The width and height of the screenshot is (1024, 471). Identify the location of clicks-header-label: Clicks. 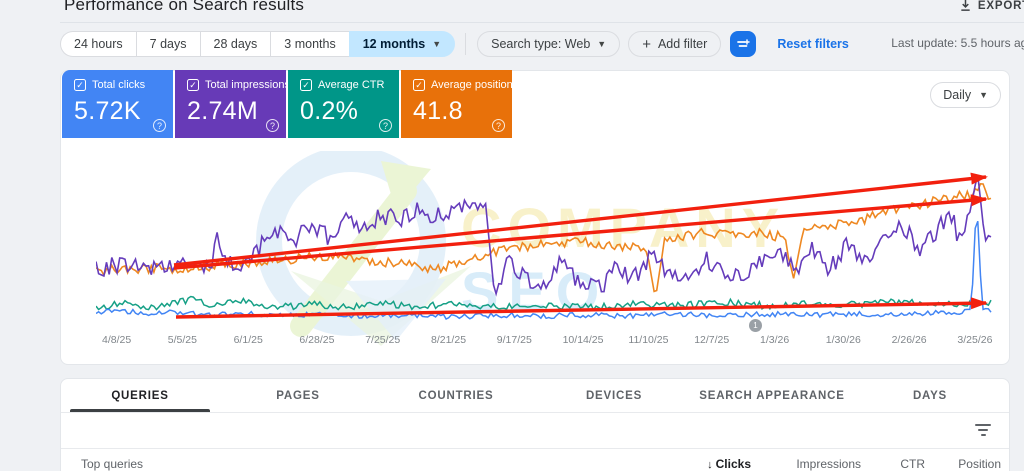
(733, 464).